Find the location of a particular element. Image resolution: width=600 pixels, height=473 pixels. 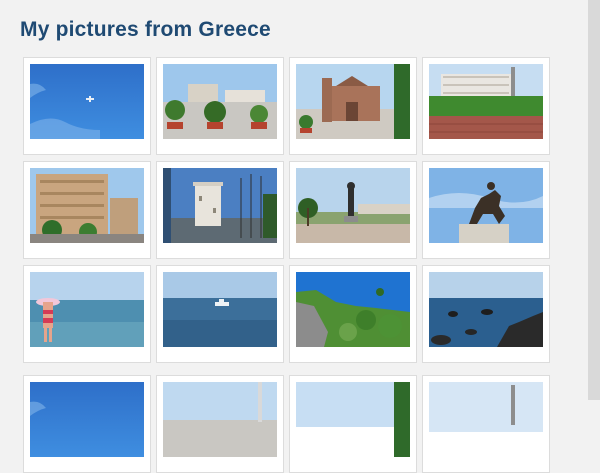

photo-card-building-wall is located at coordinates (486, 106).